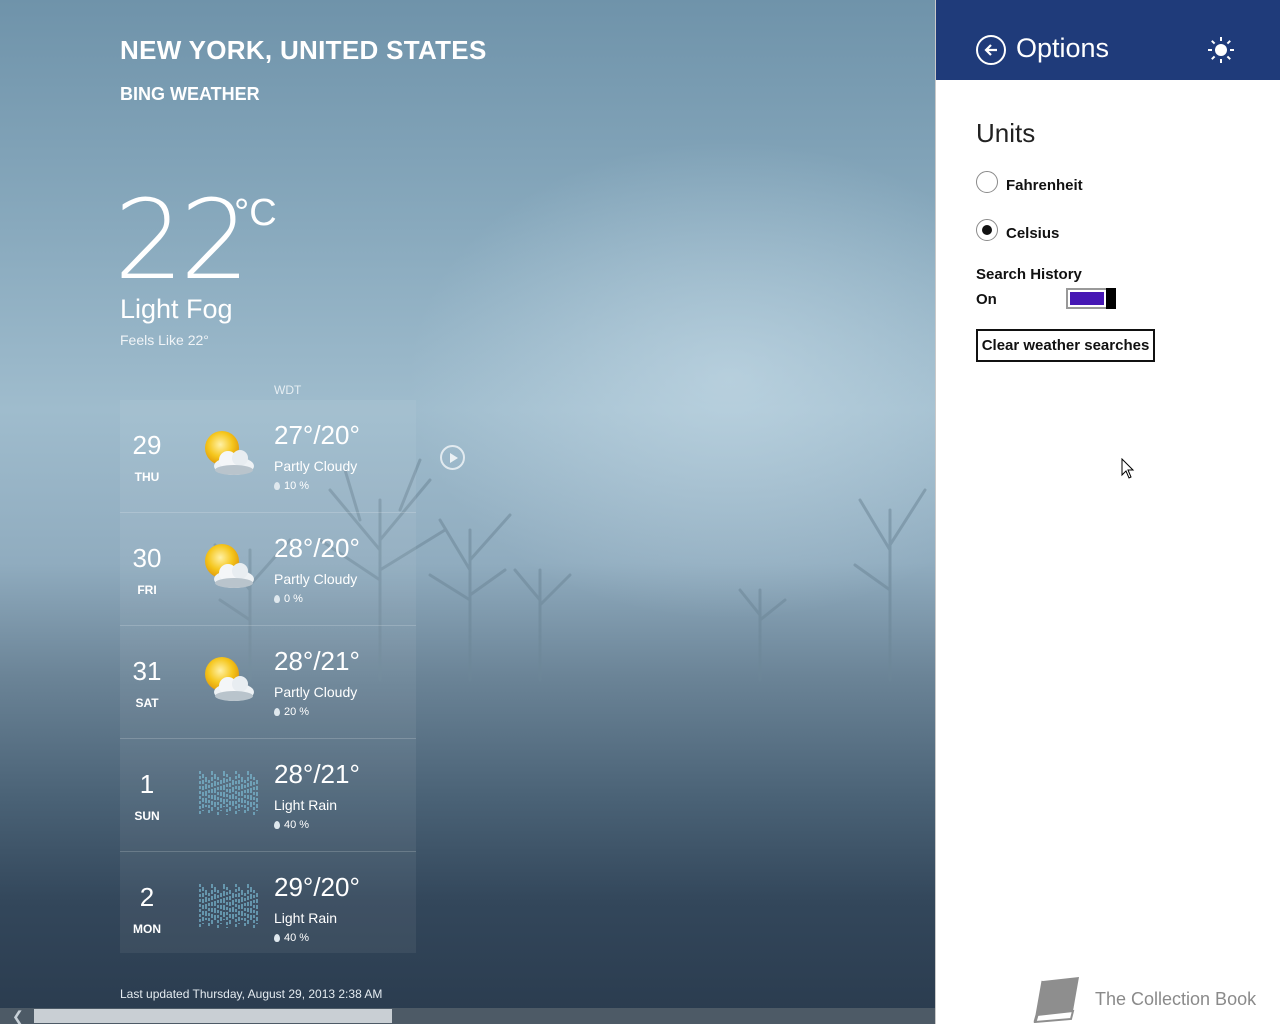 The image size is (1280, 1024). I want to click on fahrenheit-radio: Fahrenheit, so click(1076, 184).